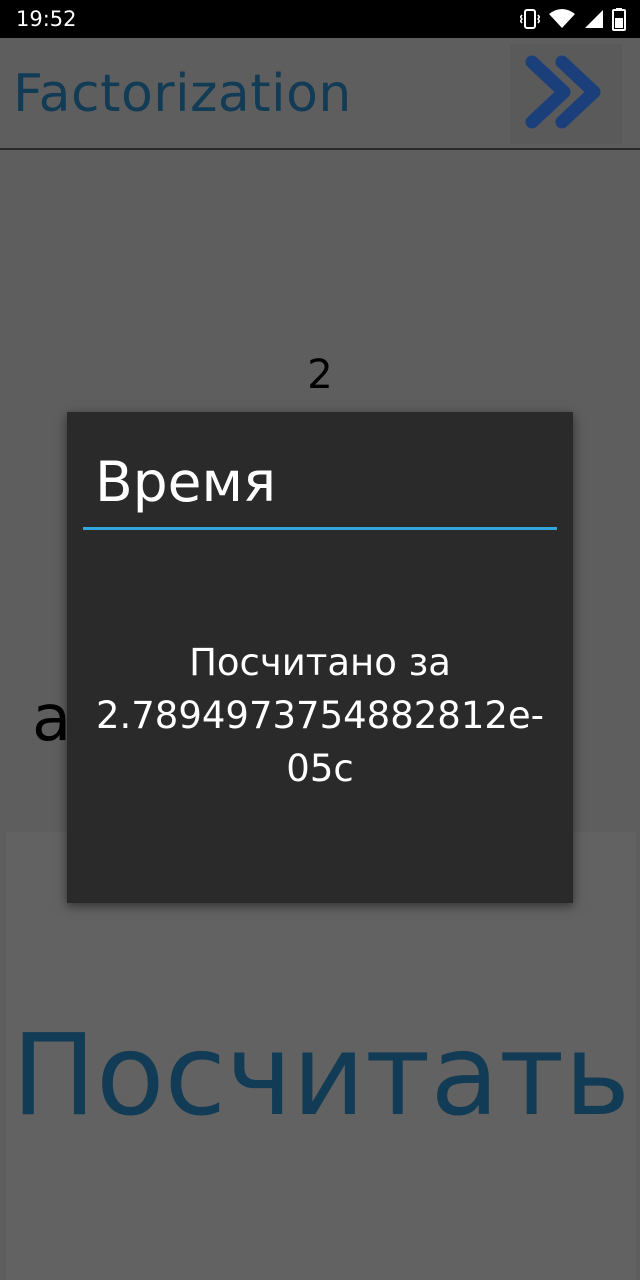 The image size is (640, 1280). What do you see at coordinates (182, 94) in the screenshot?
I see `app-title: Factorization` at bounding box center [182, 94].